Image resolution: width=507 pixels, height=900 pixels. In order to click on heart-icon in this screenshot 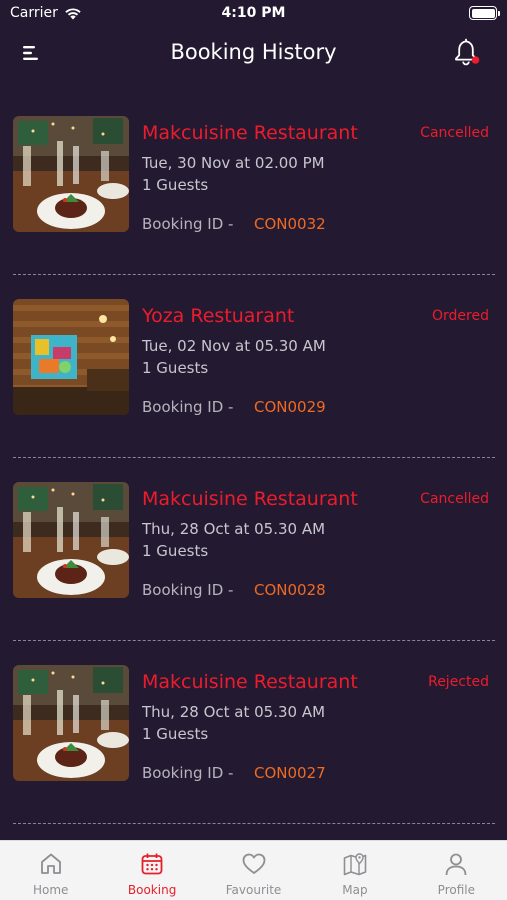, I will do `click(253, 863)`.